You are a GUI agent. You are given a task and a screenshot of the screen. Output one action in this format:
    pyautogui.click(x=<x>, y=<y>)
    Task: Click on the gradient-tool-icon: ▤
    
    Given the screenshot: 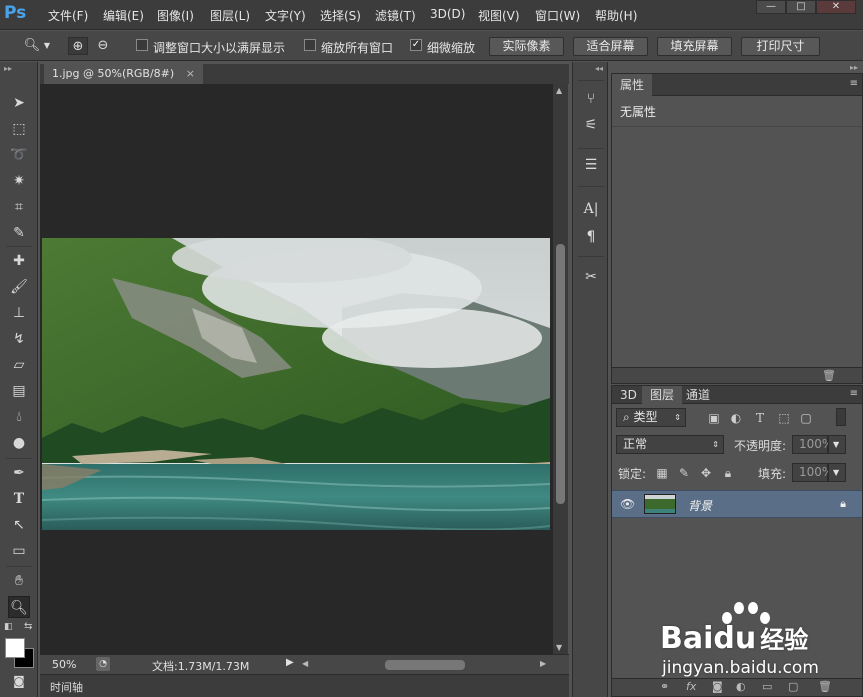 What is the action you would take?
    pyautogui.click(x=19, y=391)
    